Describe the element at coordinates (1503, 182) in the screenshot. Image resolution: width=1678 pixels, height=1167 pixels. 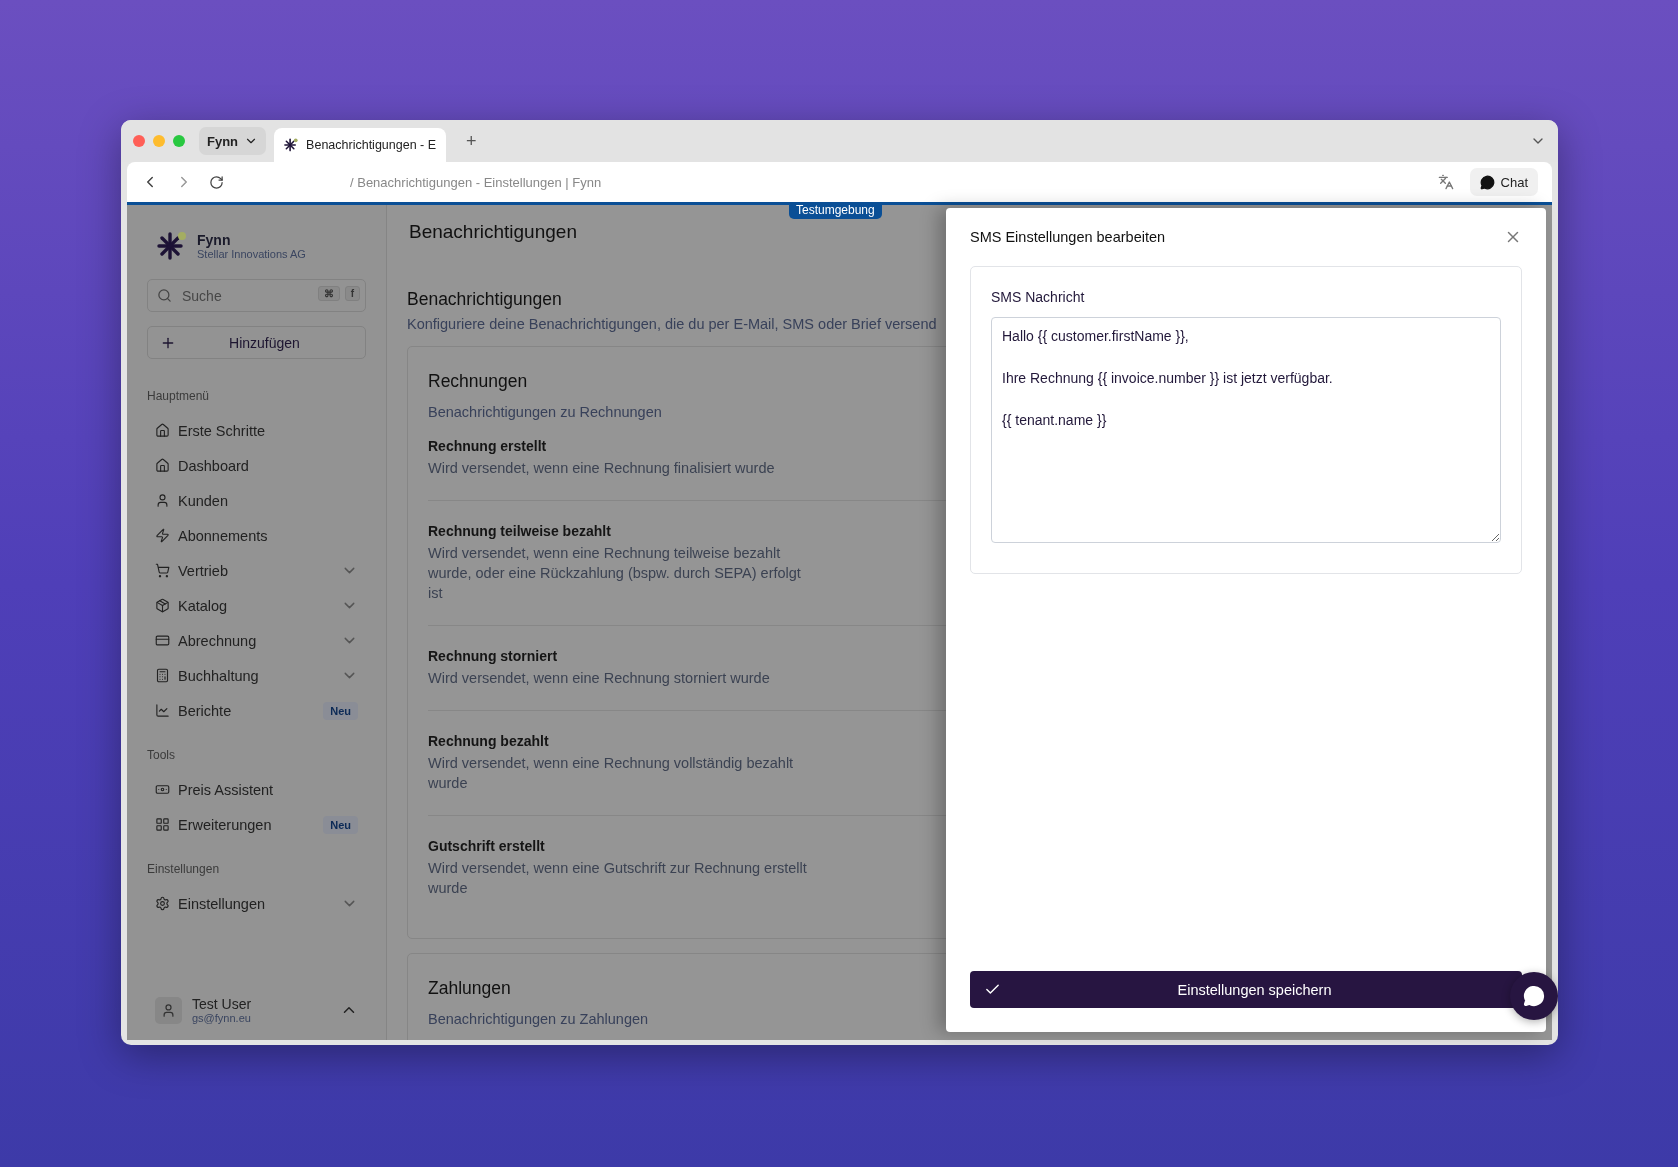
I see `chat-button: Chat` at that location.